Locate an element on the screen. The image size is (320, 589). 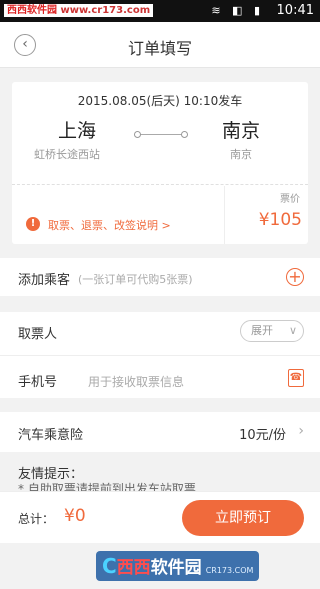
departure-station: 虹桥长途西站 is located at coordinates (67, 154).